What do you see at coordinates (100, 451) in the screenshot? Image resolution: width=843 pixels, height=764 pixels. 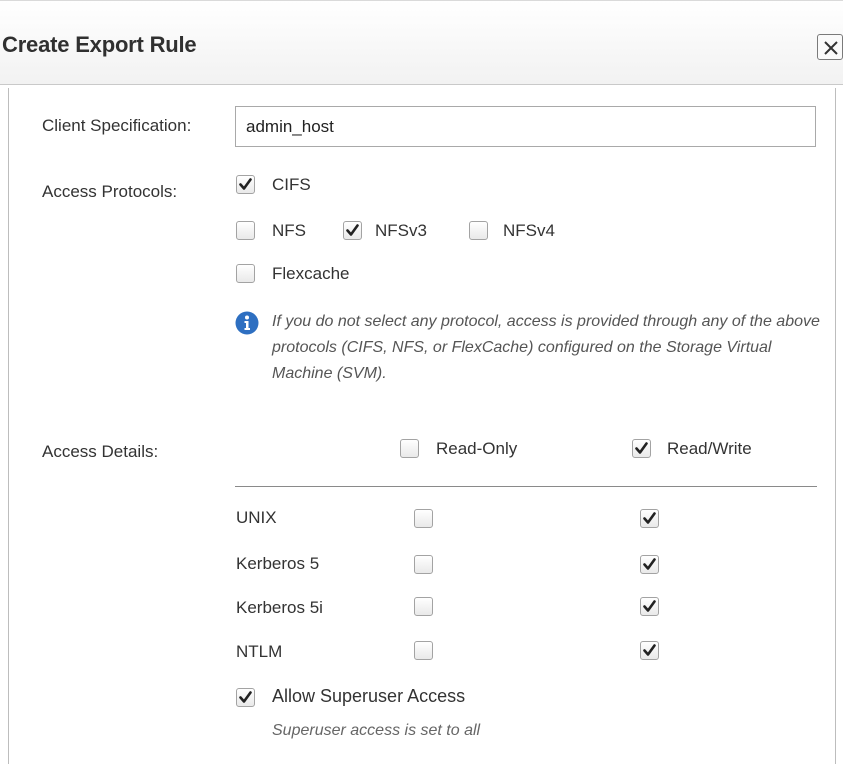 I see `access-details-label: Access Details:` at bounding box center [100, 451].